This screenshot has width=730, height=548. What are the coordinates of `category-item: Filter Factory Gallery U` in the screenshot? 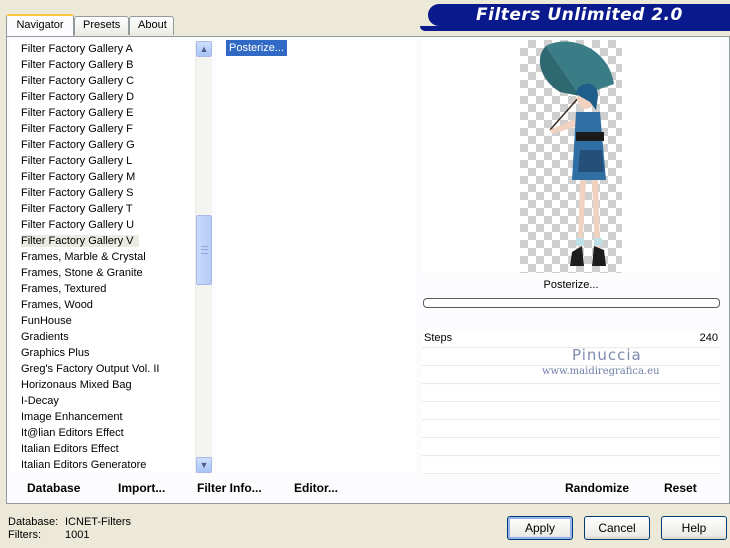 It's located at (103, 225).